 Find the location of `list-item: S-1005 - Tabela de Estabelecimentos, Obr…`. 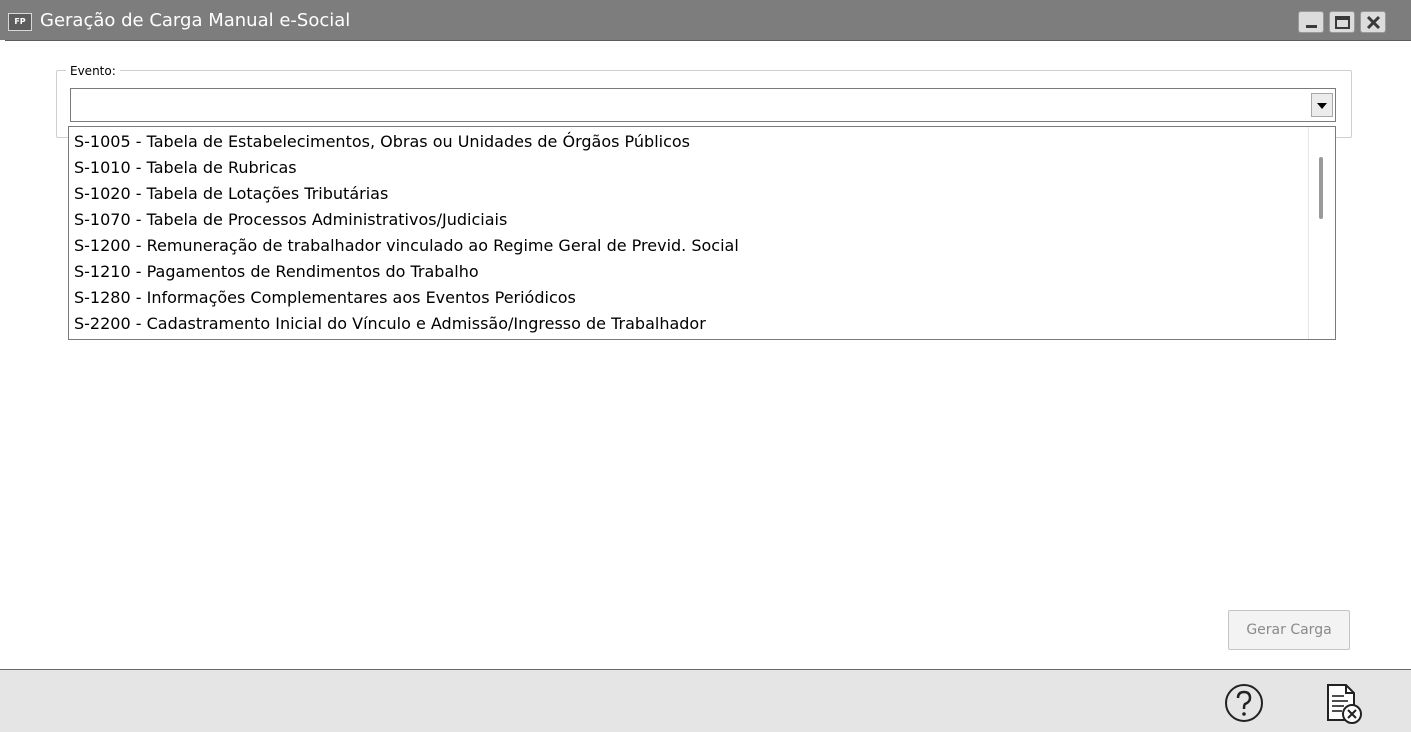

list-item: S-1005 - Tabela de Estabelecimentos, Obr… is located at coordinates (382, 142).